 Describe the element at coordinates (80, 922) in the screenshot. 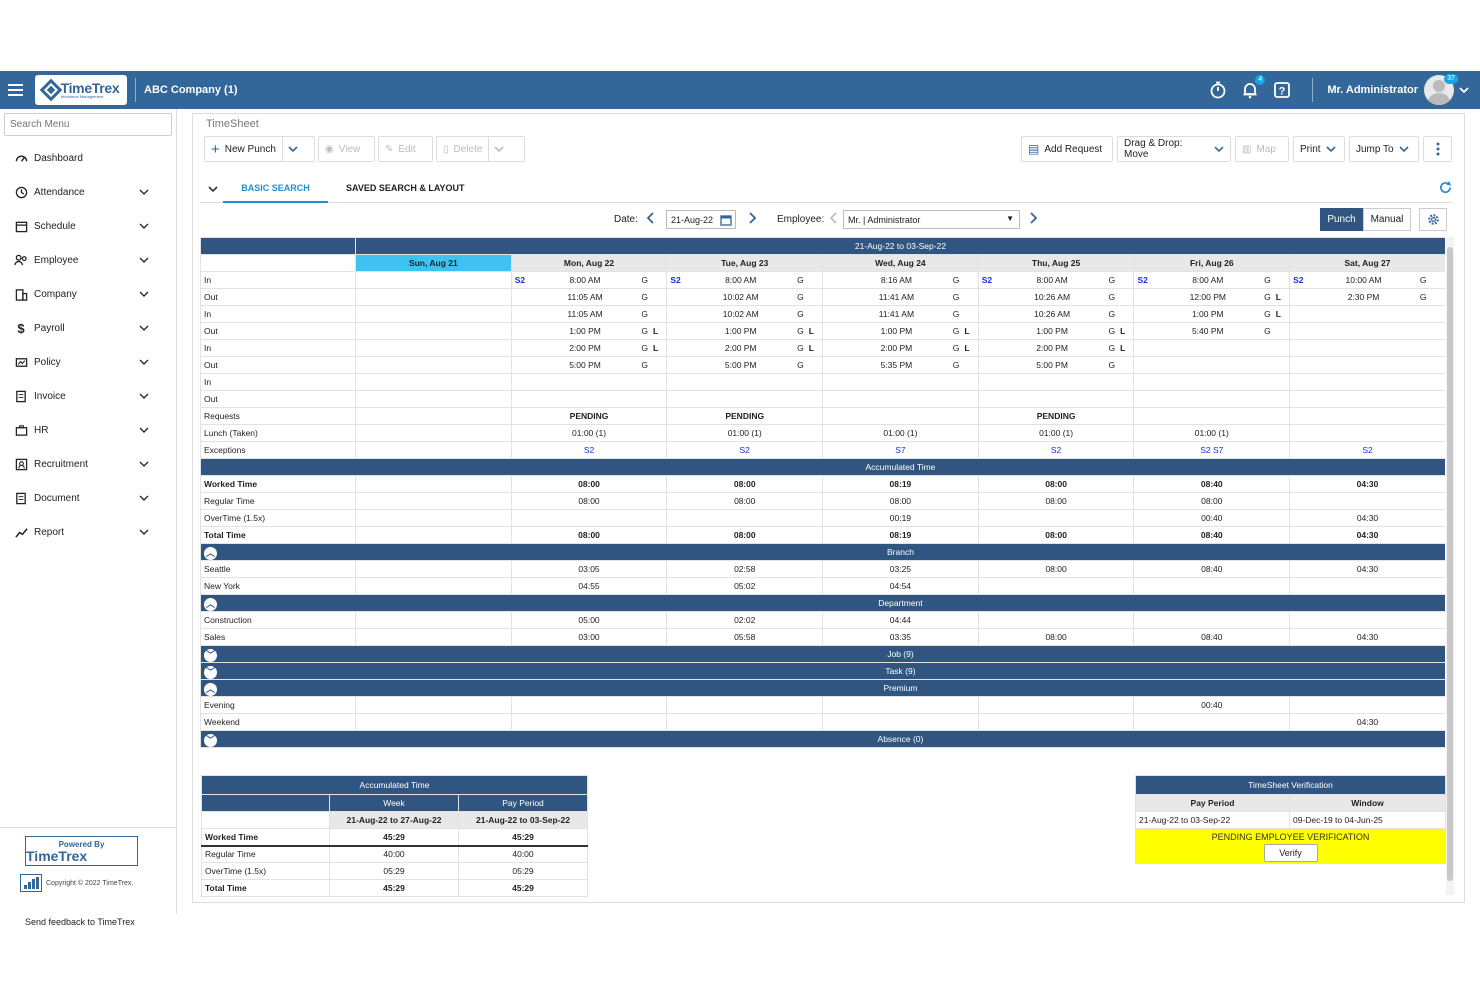

I see `feedback-link: Send feedback to TimeTrex` at that location.